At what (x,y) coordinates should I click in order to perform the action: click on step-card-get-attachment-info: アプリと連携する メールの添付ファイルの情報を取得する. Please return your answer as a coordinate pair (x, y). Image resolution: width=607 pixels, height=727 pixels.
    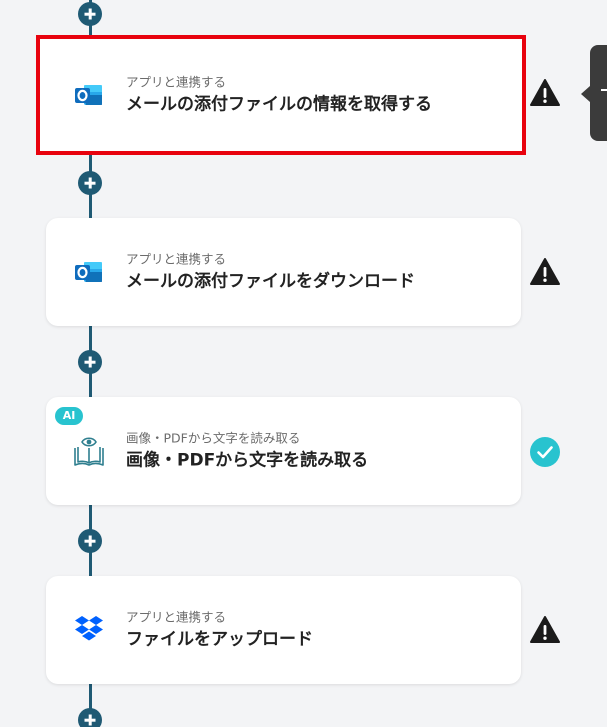
    Looking at the image, I should click on (281, 95).